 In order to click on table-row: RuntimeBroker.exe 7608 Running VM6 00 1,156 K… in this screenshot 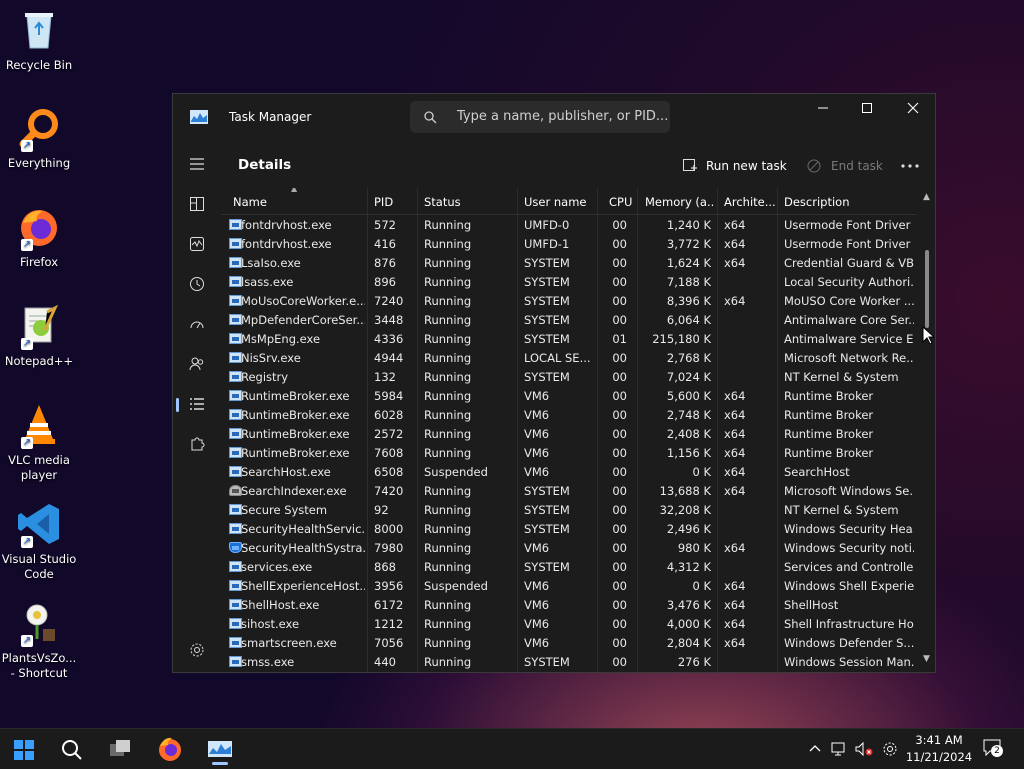, I will do `click(569, 453)`.